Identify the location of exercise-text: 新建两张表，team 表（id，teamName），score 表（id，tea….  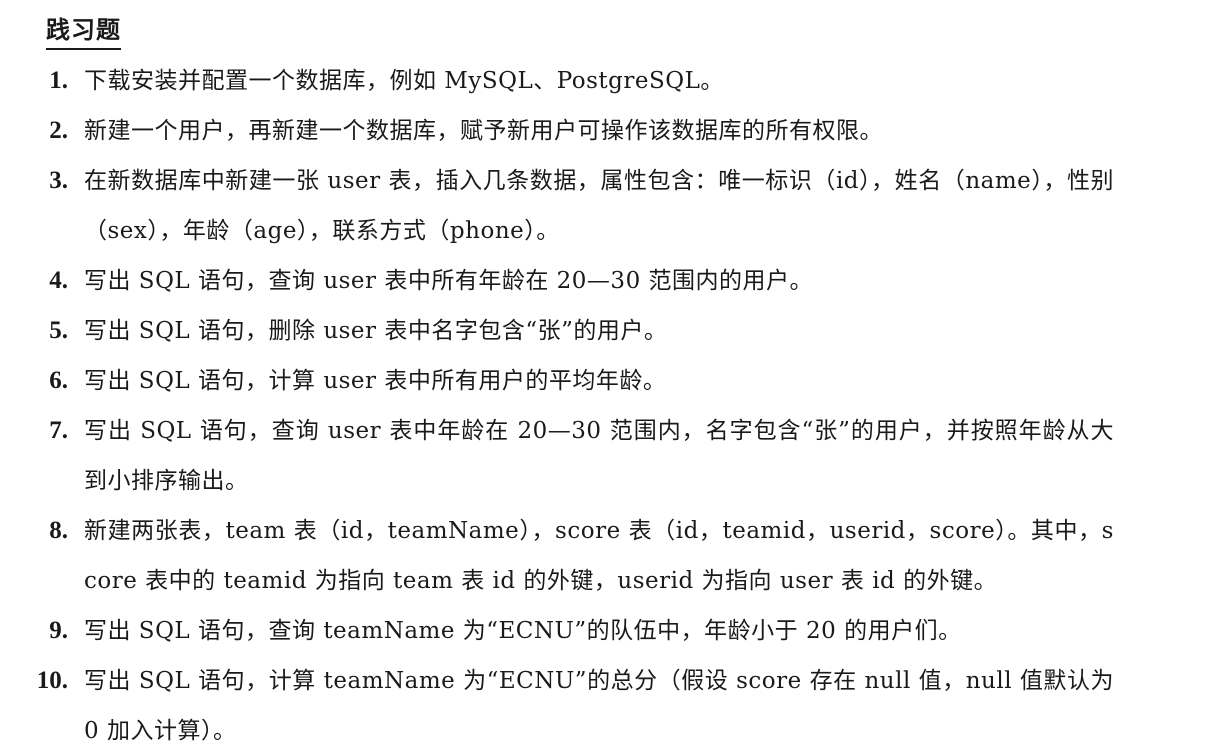
(599, 556).